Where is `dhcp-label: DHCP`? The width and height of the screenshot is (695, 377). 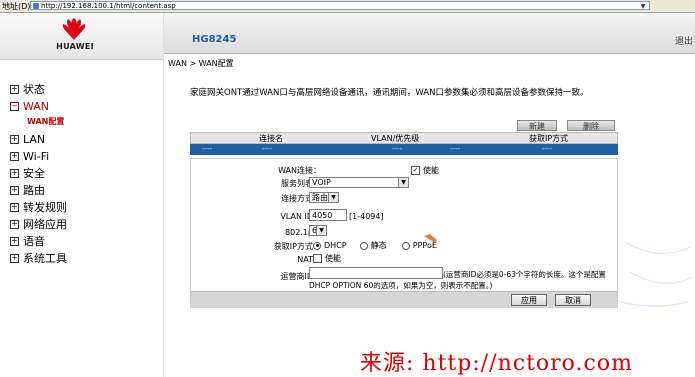 dhcp-label: DHCP is located at coordinates (335, 245).